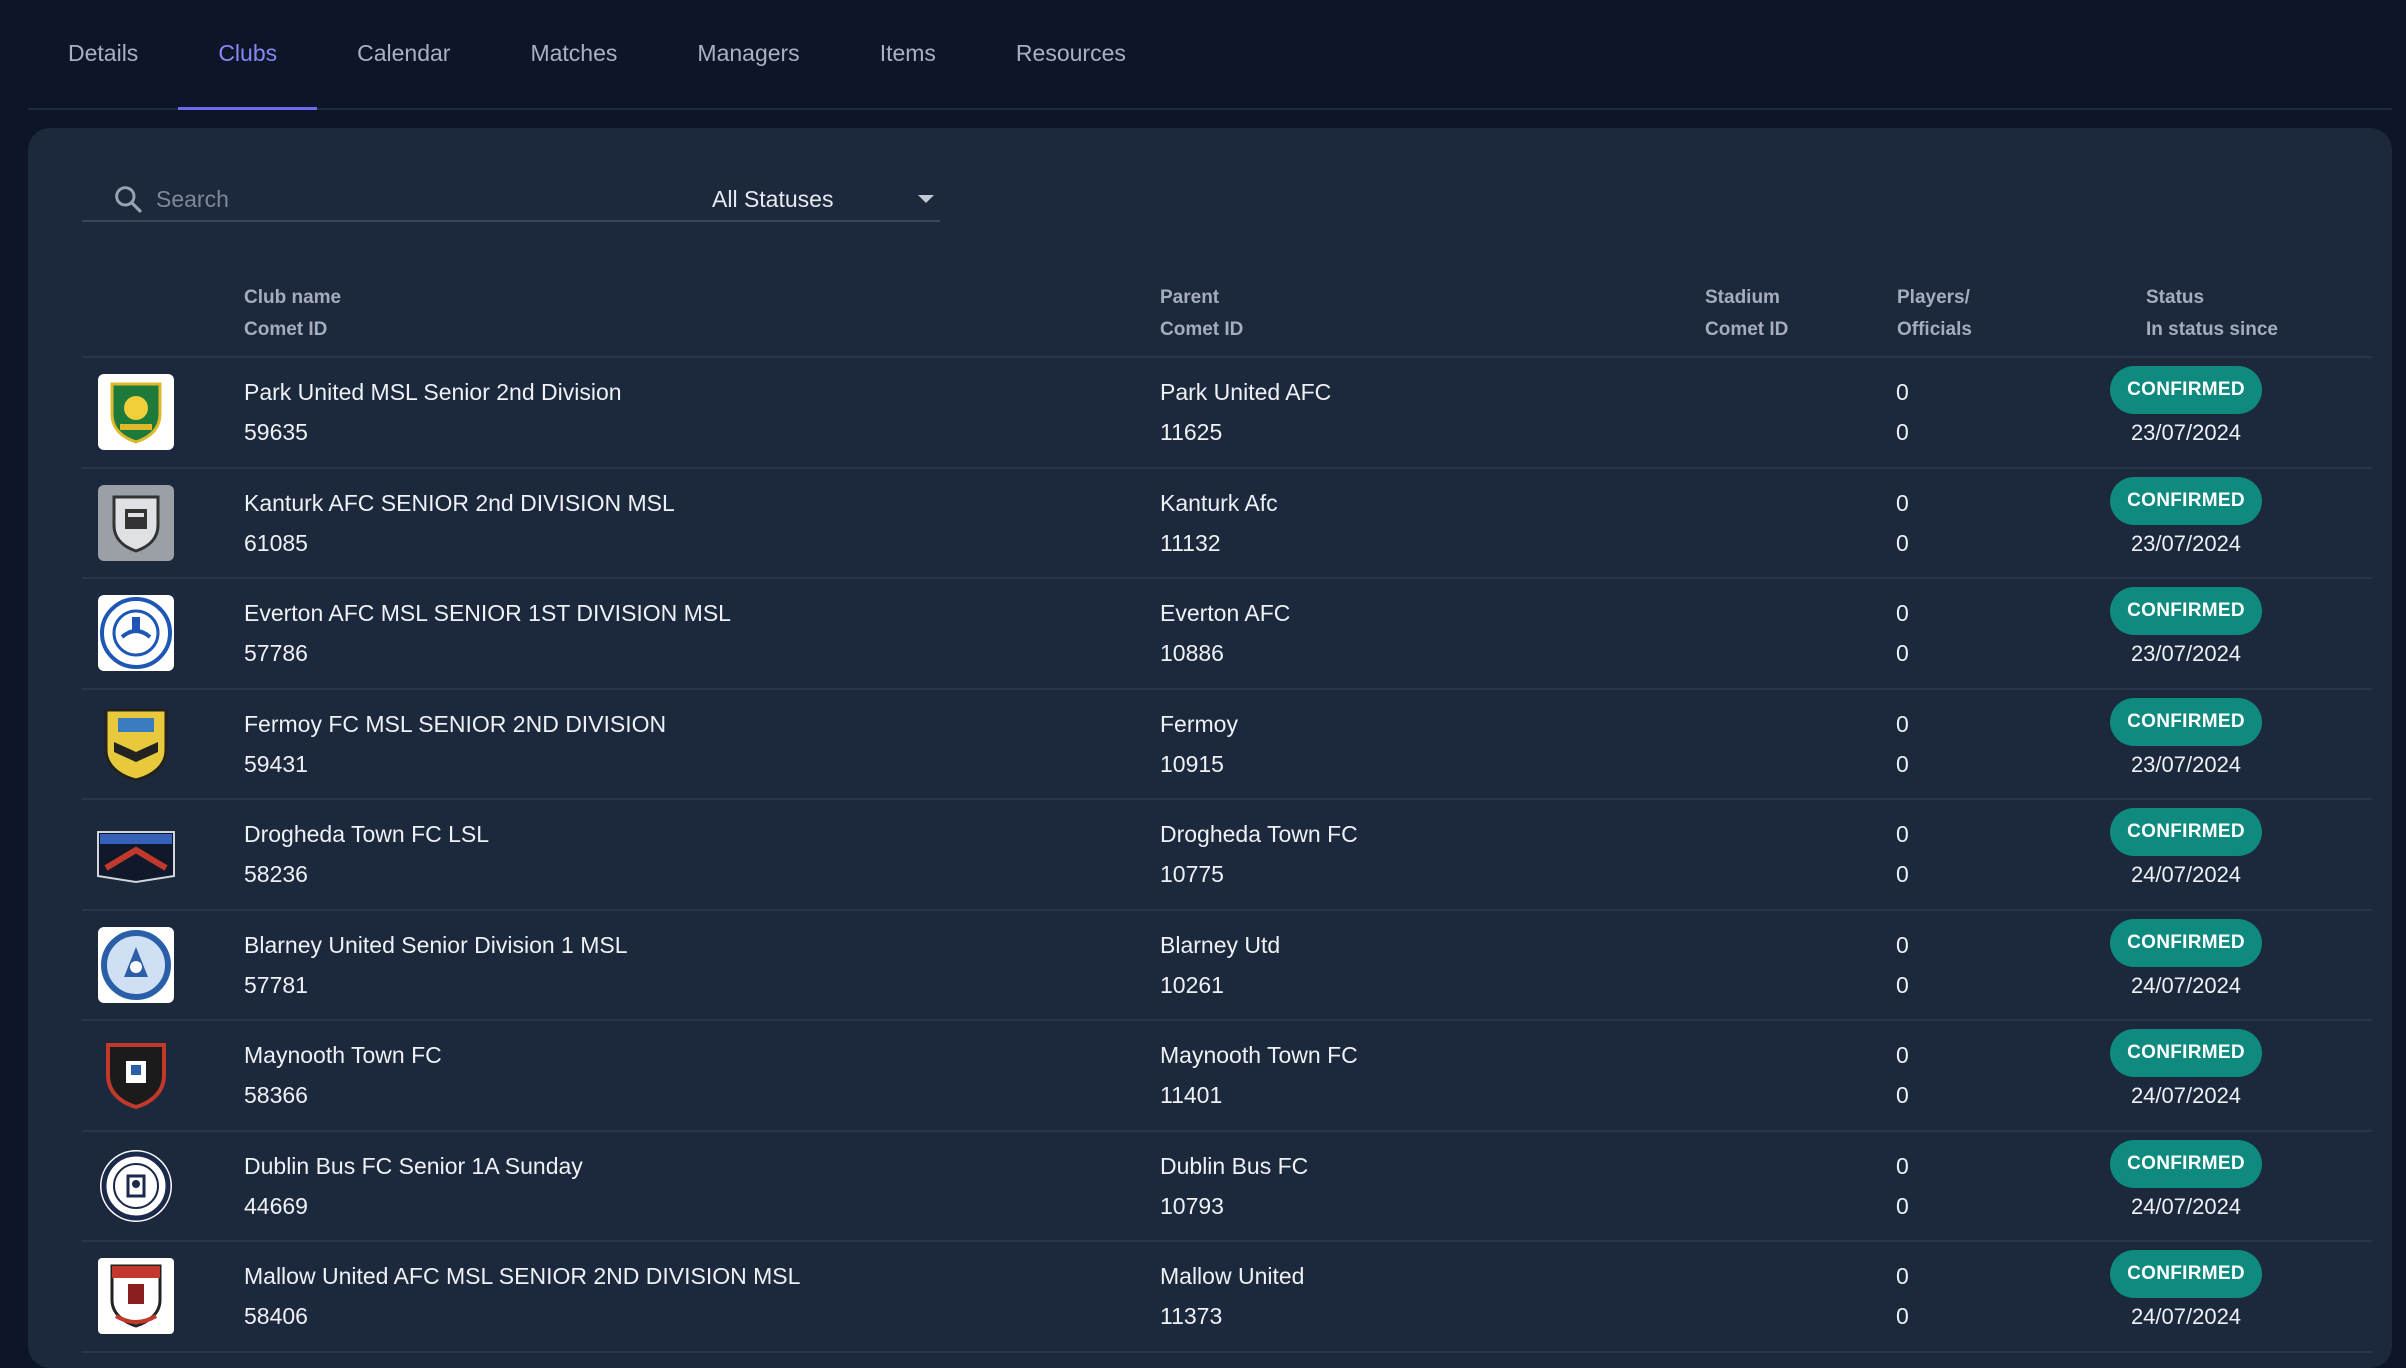  I want to click on search-field, so click(399, 200).